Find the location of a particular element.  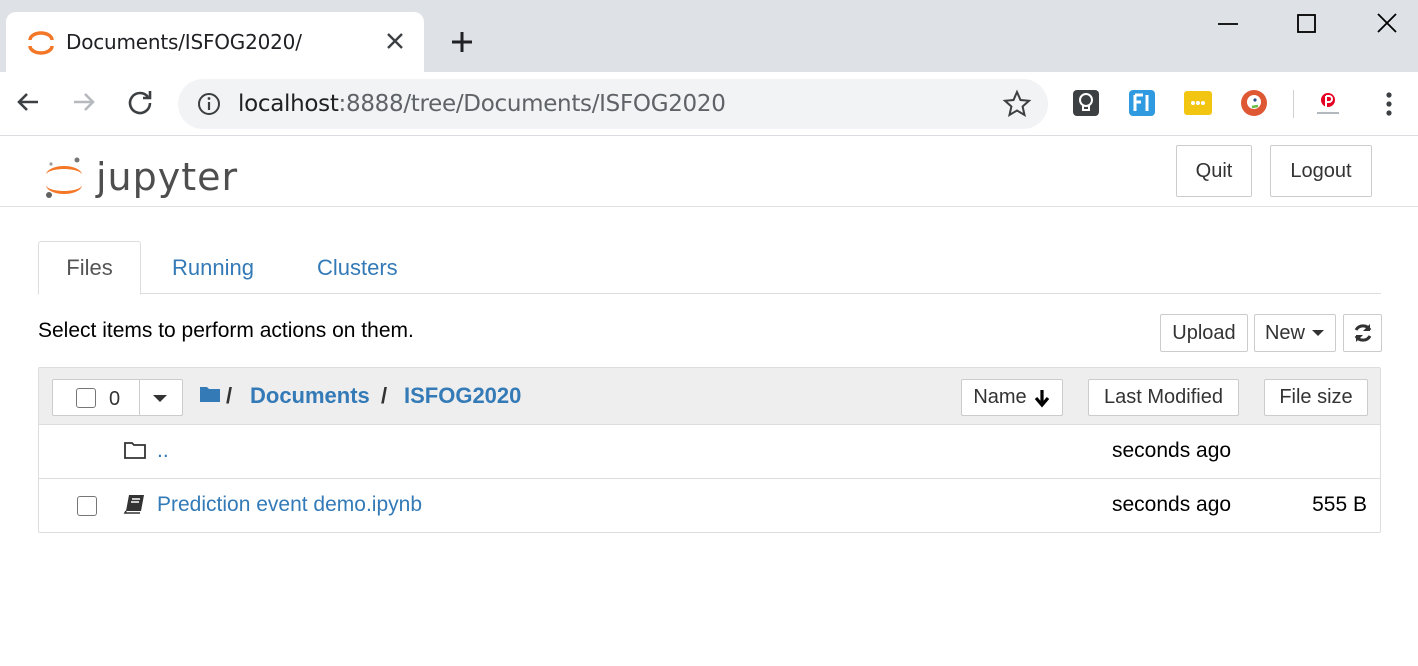

jupyter-logo-text: jupyter is located at coordinates (167, 177).